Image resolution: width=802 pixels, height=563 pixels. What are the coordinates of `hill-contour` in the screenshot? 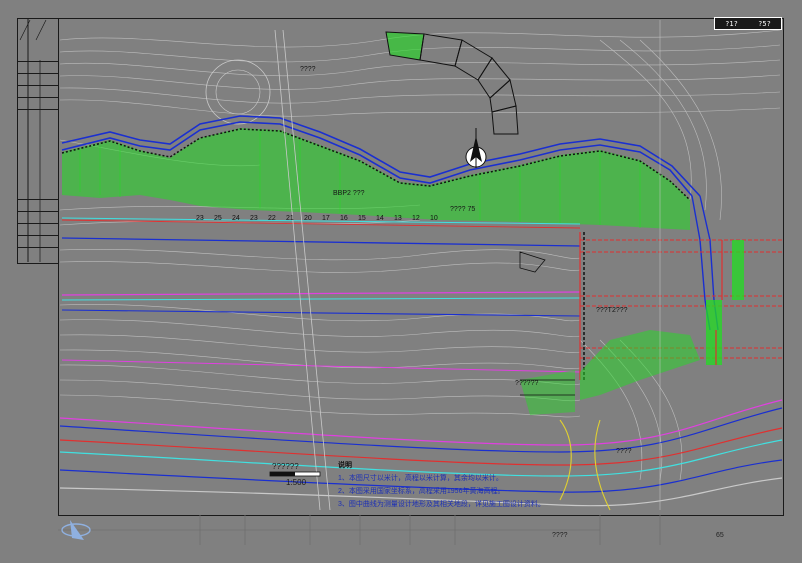 It's located at (238, 92).